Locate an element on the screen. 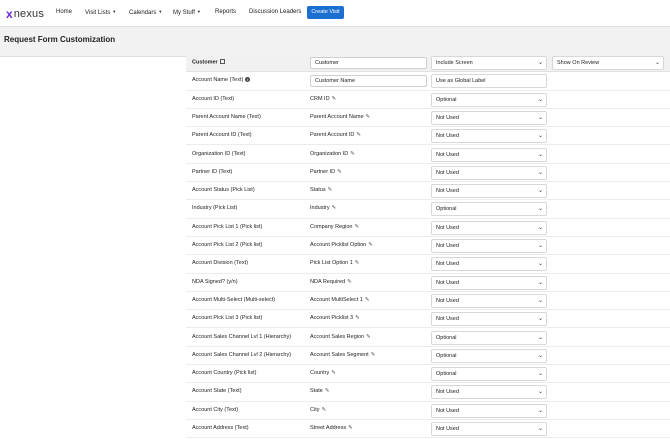  field-name: Account Sales Channel Lvl 1 (Hierarchy) is located at coordinates (242, 336).